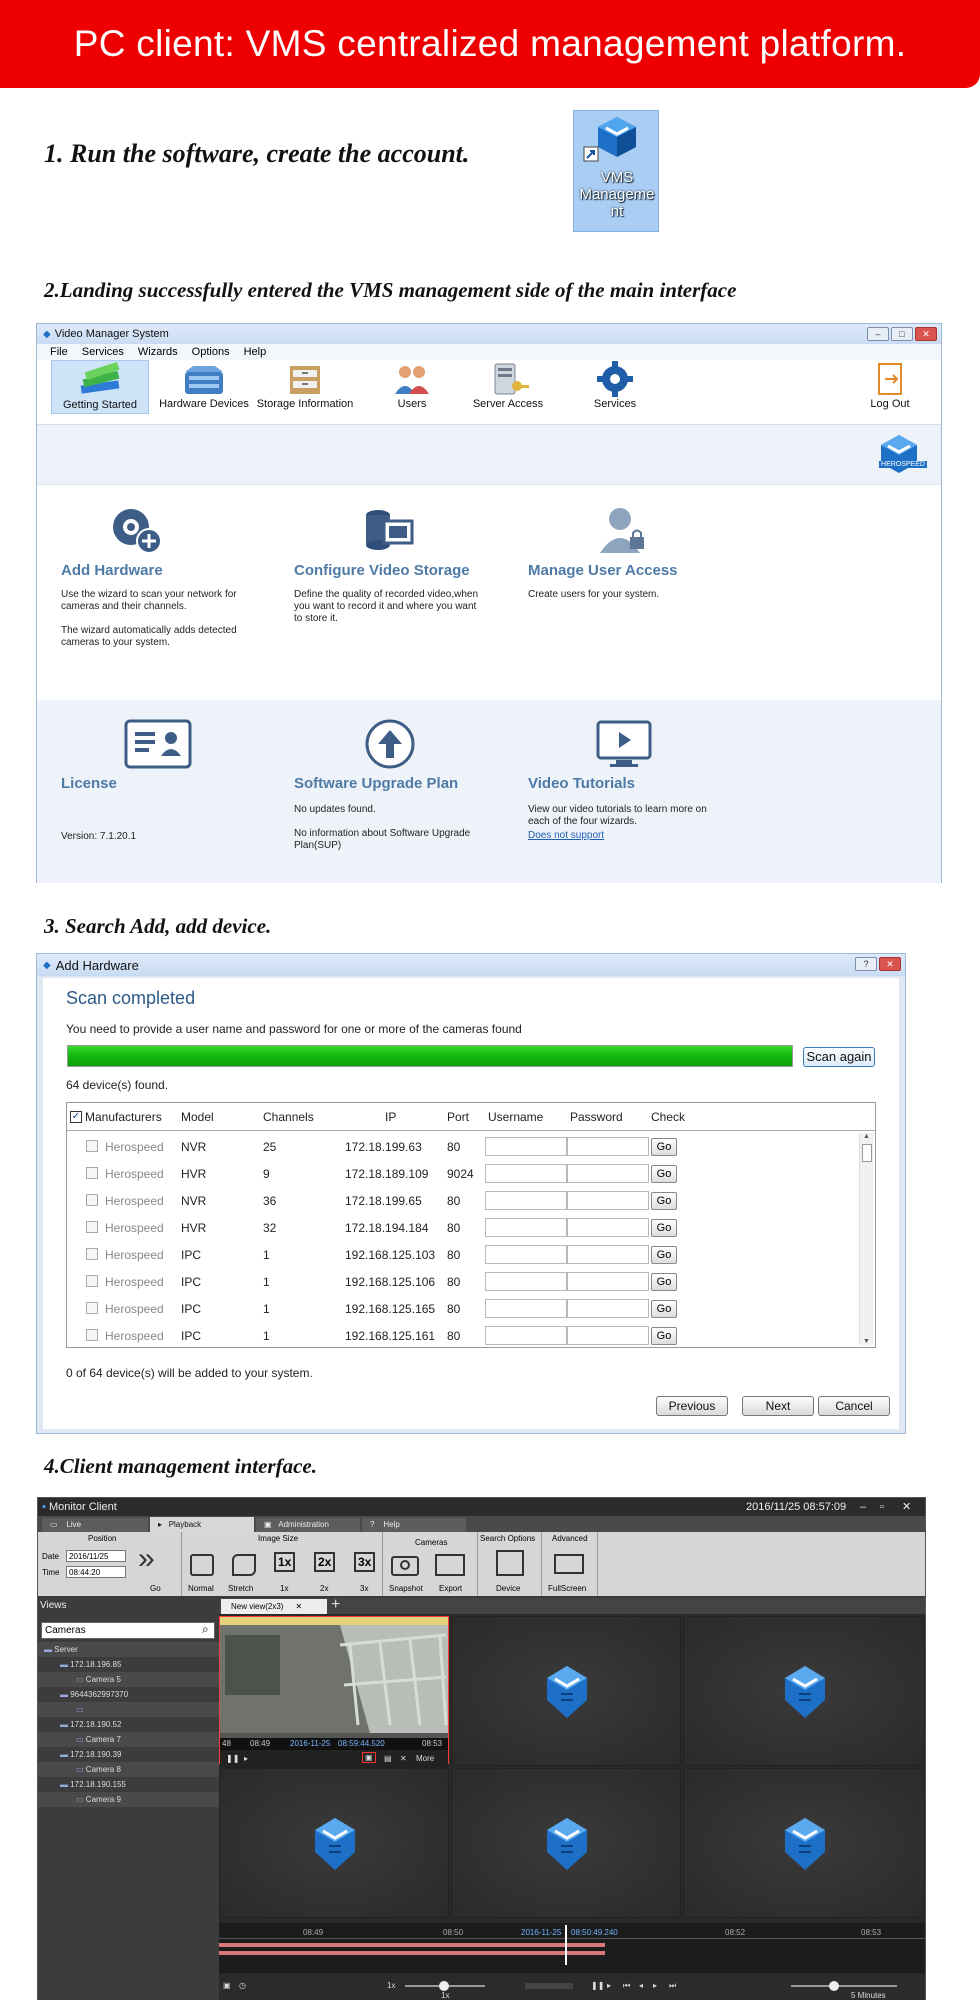  What do you see at coordinates (515, 1117) in the screenshot?
I see `col-username: Username` at bounding box center [515, 1117].